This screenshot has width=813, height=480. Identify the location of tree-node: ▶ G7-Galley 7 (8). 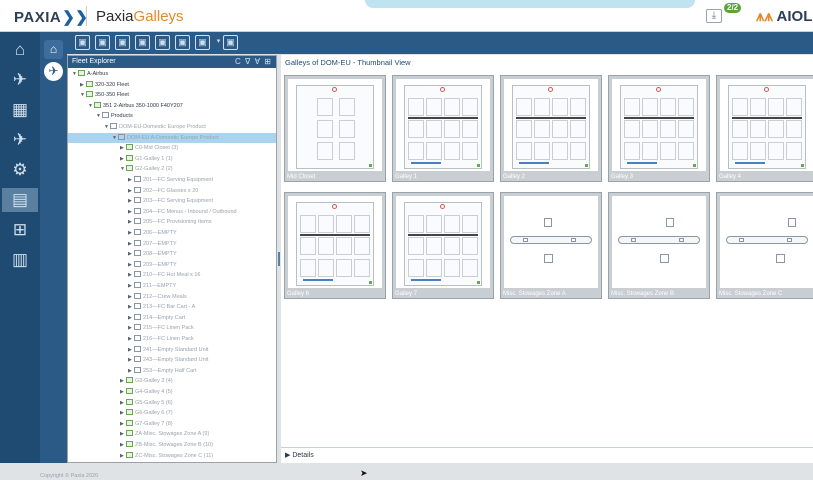
(172, 424).